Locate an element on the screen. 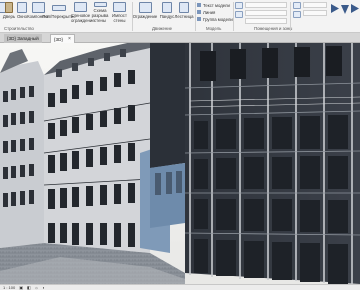 This screenshot has height=290, width=360. opening-property-field is located at coordinates (315, 5).